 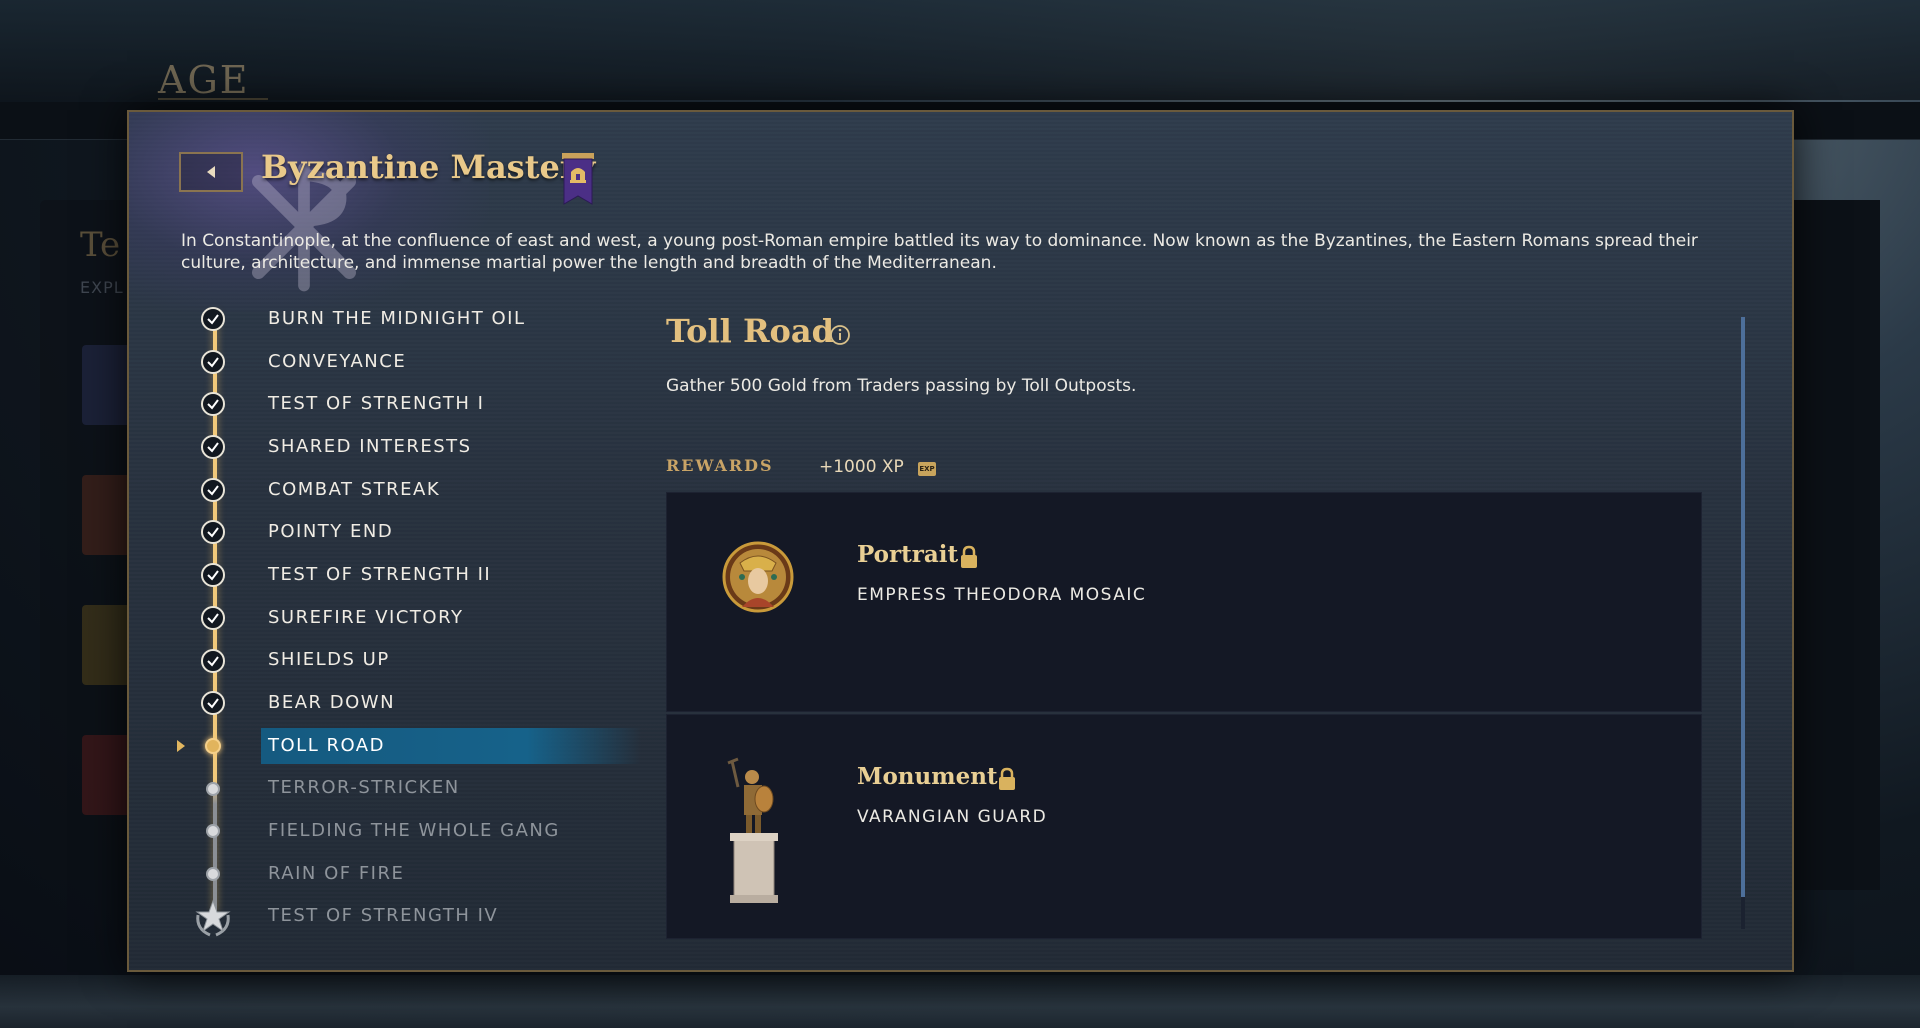 I want to click on star-laurel-icon, so click(x=213, y=918).